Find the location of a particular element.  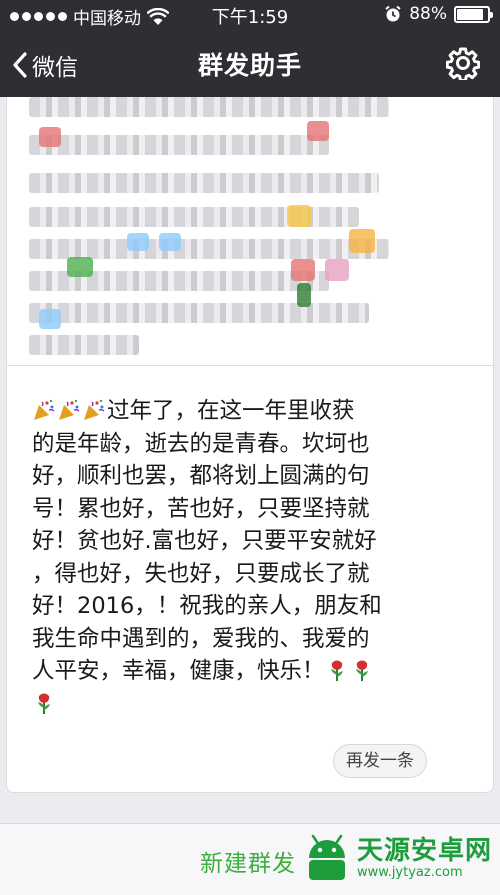

card-divider is located at coordinates (251, 365).